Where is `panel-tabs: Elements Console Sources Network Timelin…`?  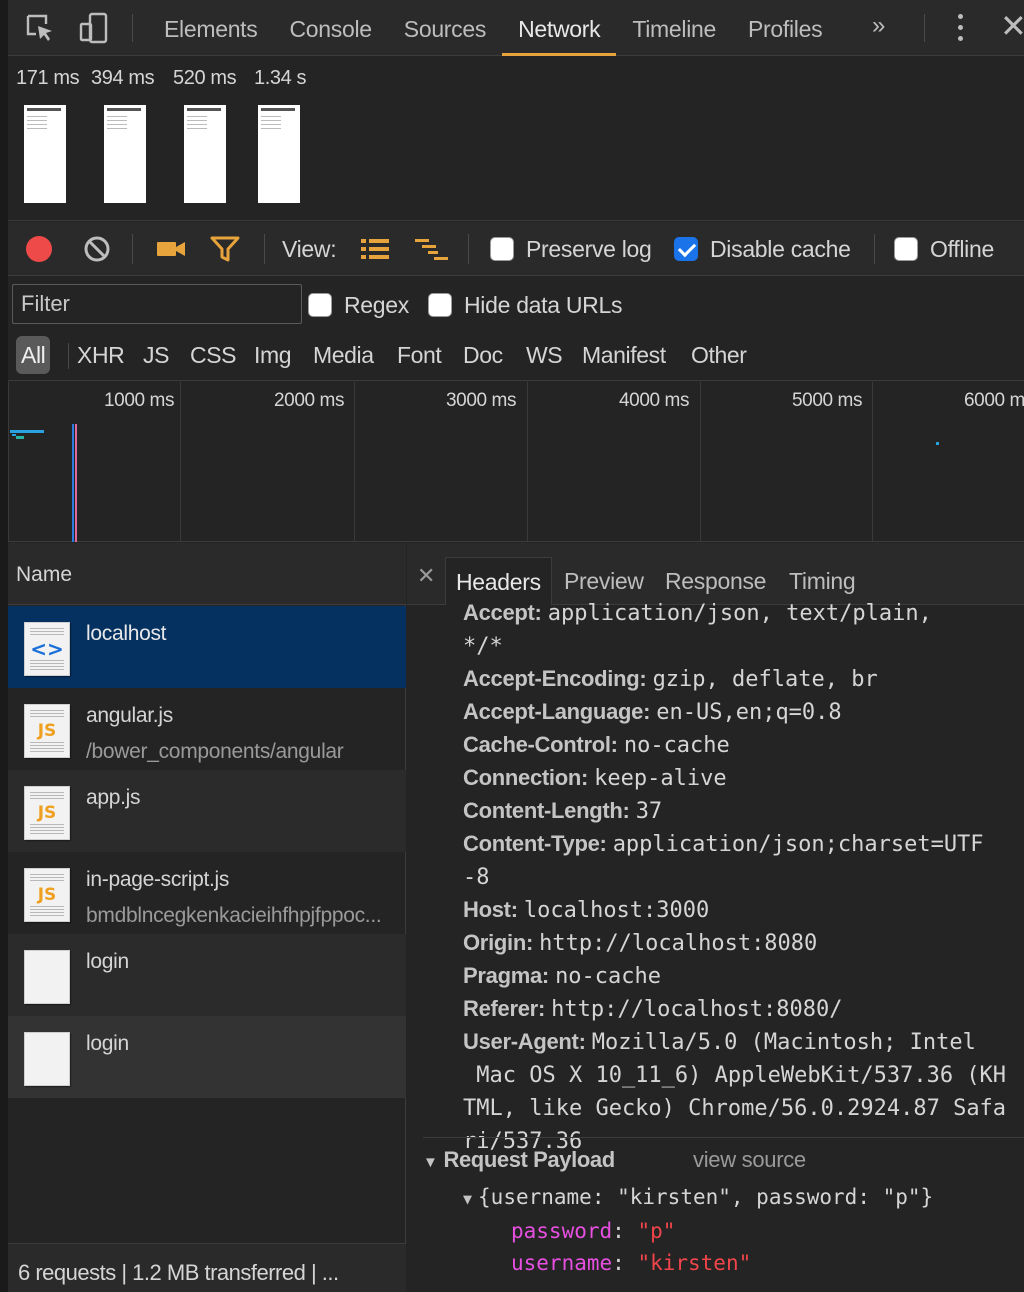 panel-tabs: Elements Console Sources Network Timelin… is located at coordinates (493, 28).